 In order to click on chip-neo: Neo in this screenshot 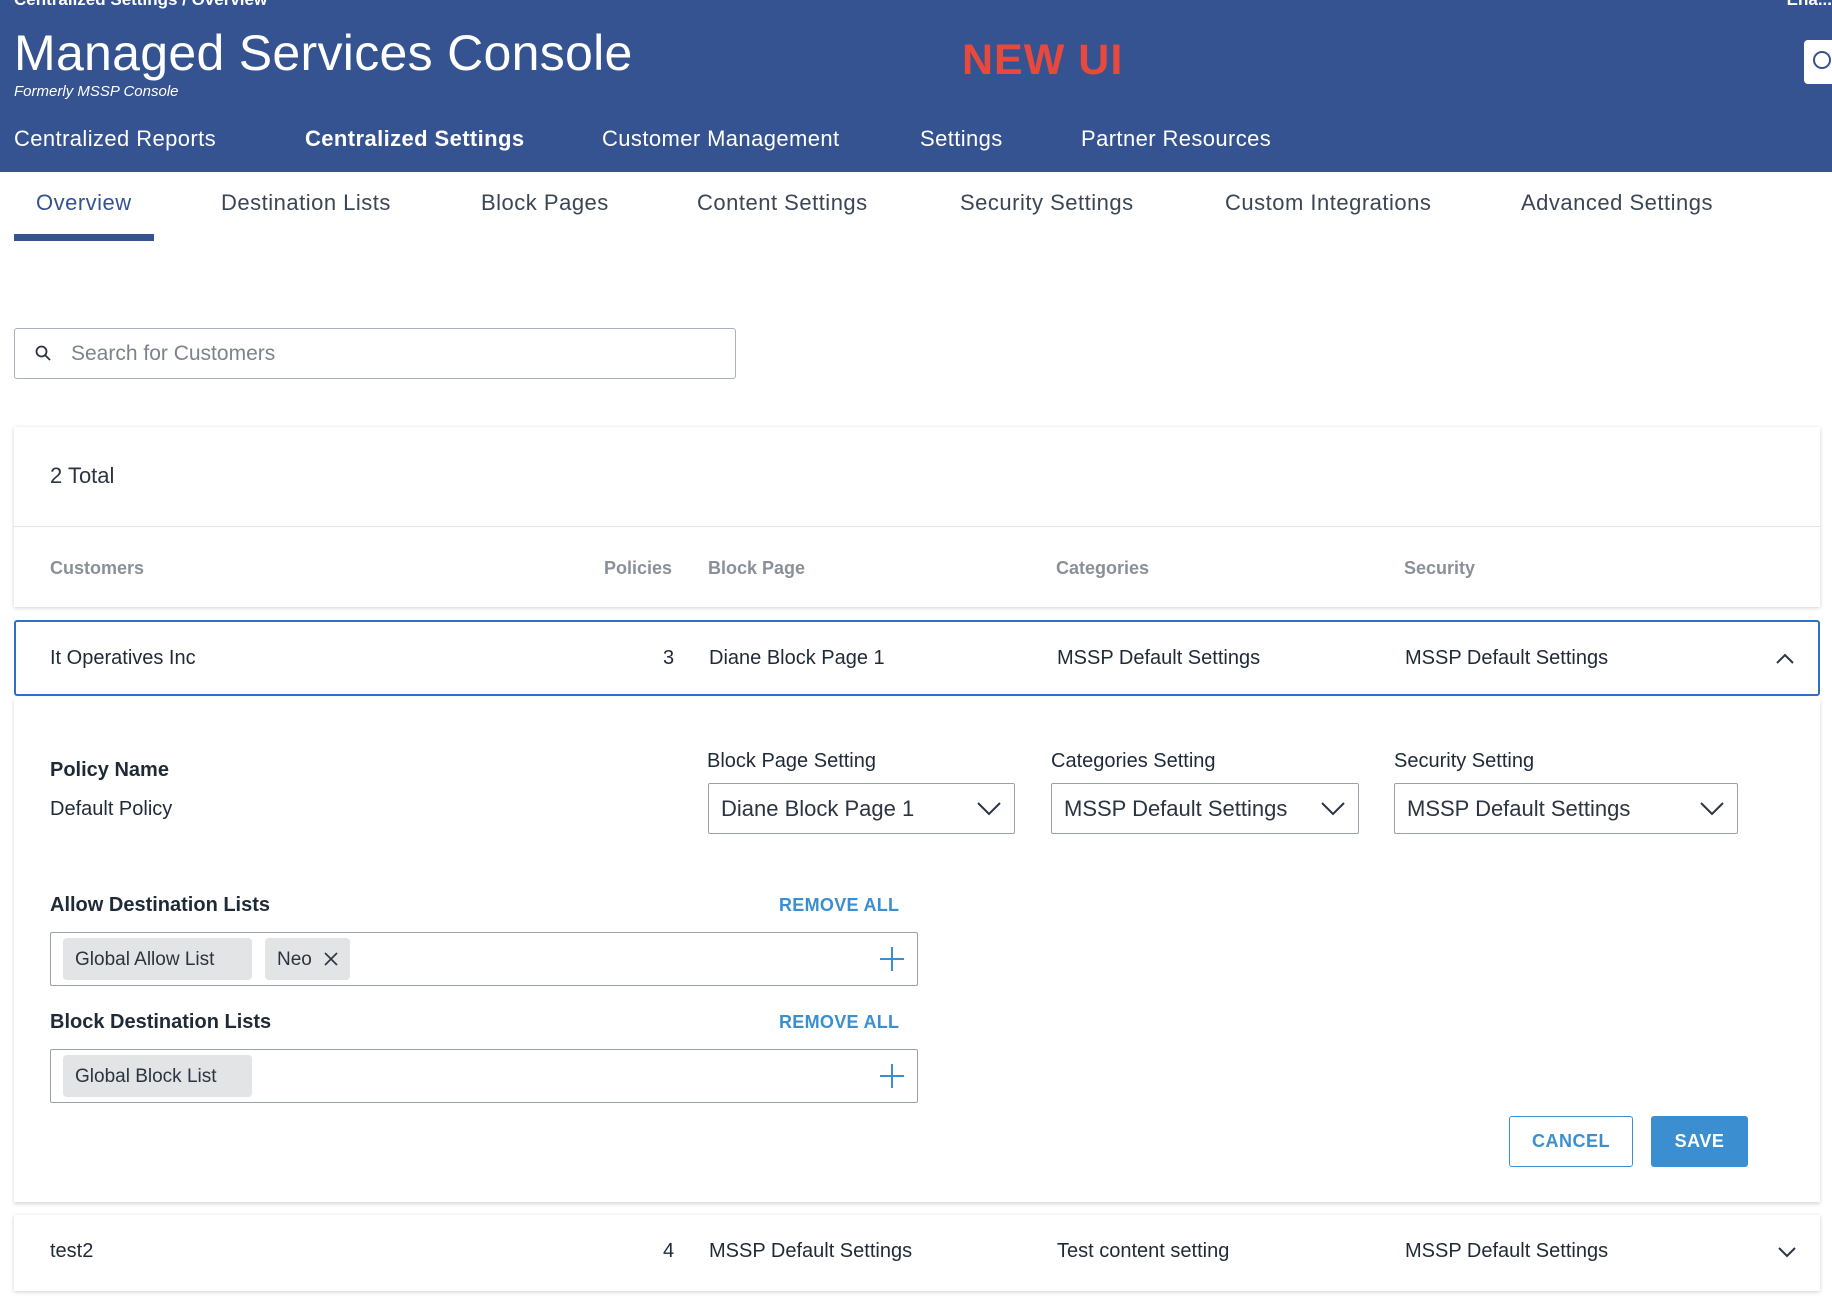, I will do `click(307, 959)`.